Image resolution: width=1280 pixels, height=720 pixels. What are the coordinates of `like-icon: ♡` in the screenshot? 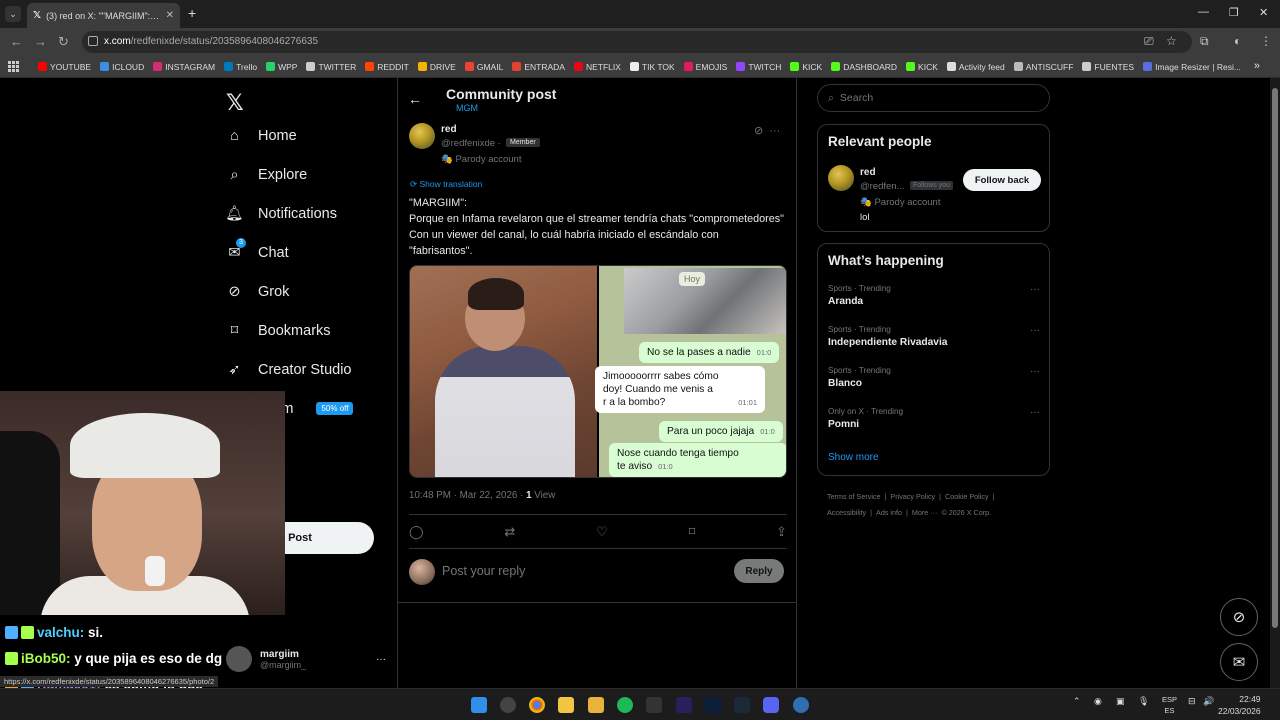 It's located at (602, 532).